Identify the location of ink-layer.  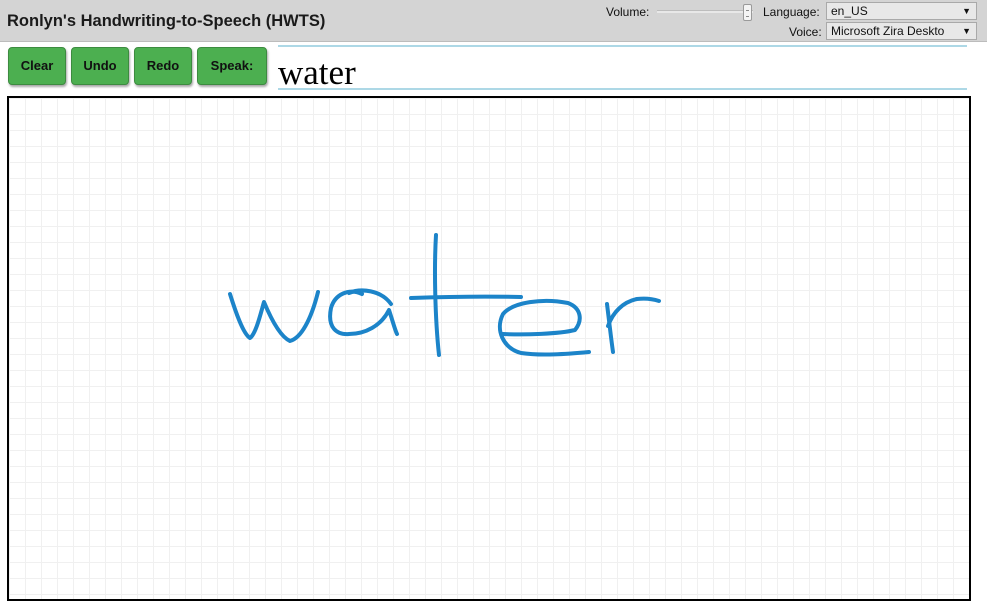
(444, 295).